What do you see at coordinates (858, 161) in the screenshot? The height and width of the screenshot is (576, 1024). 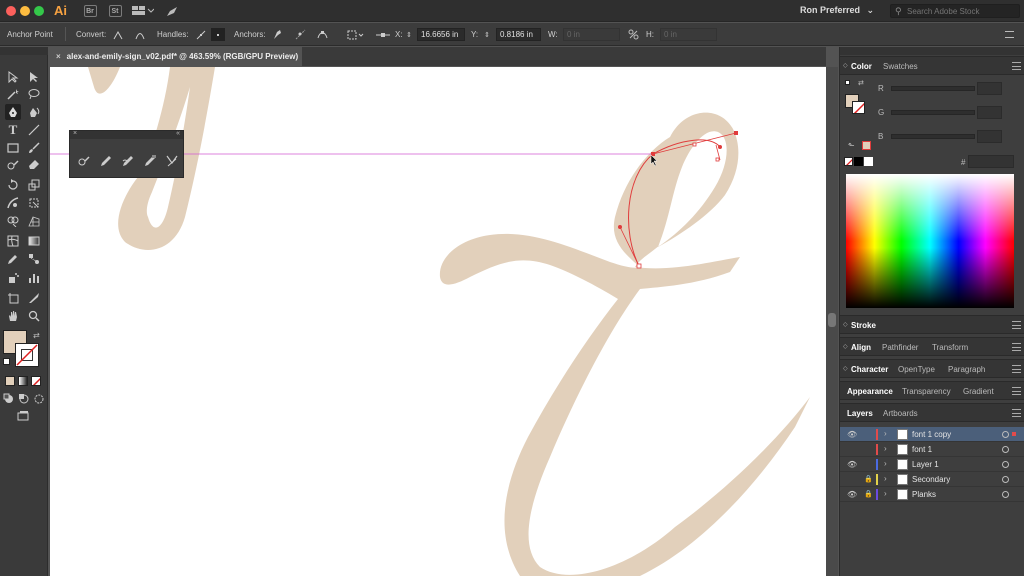 I see `black-swatch` at bounding box center [858, 161].